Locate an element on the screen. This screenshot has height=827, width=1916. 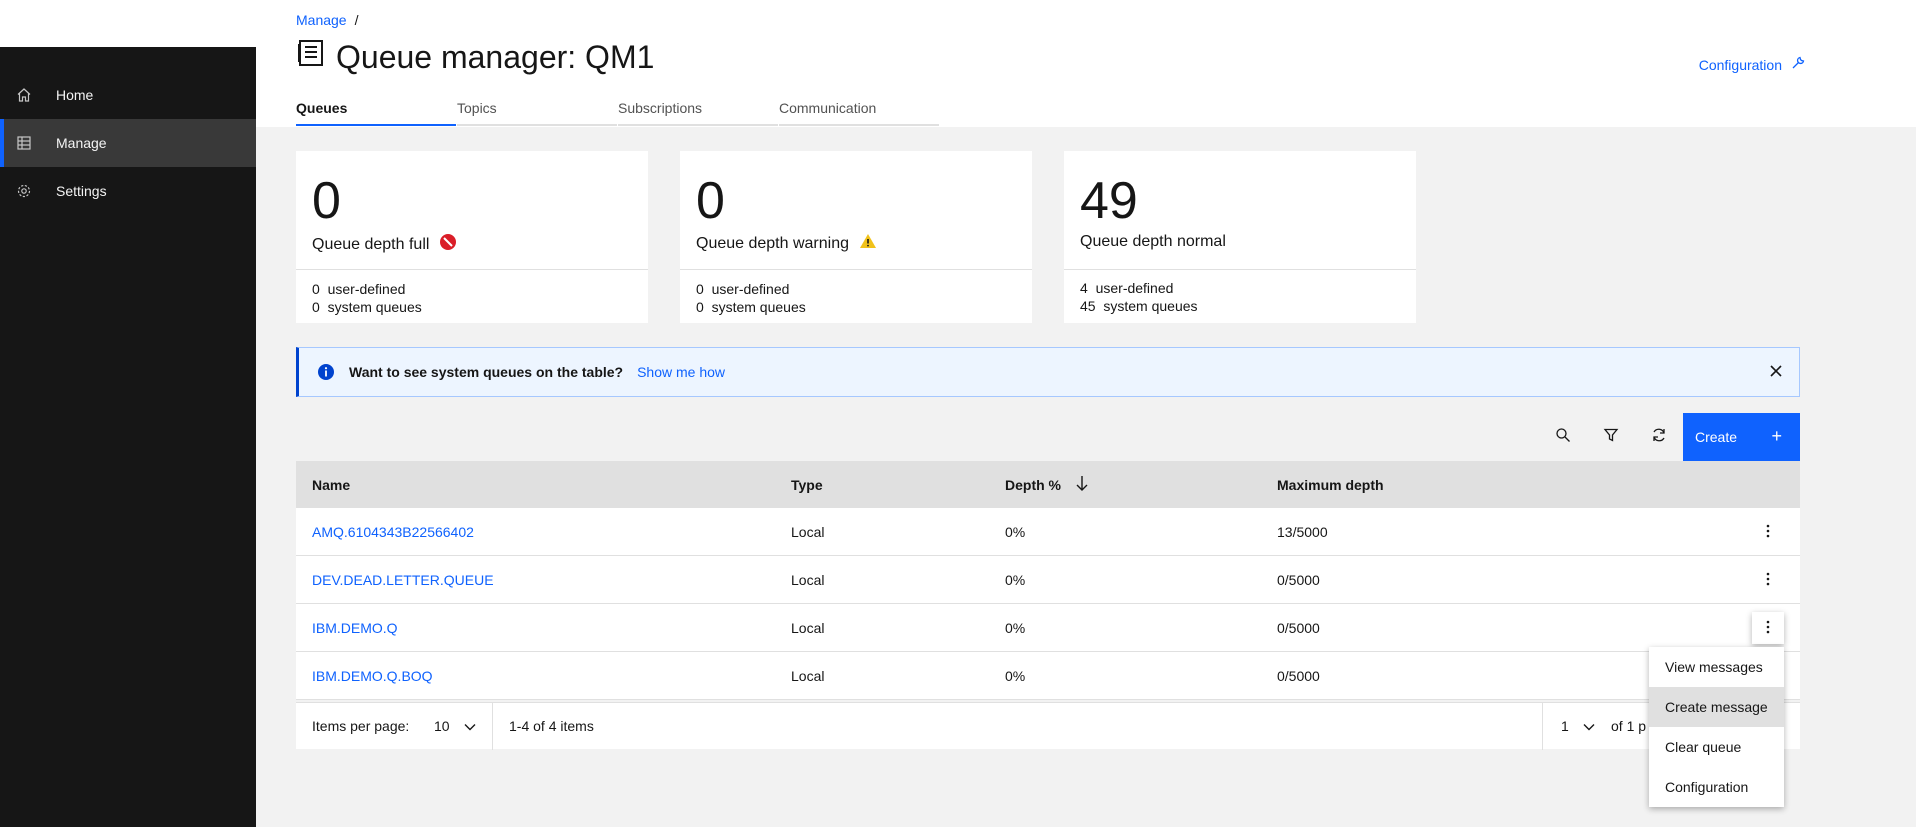
close-icon is located at coordinates (1776, 371).